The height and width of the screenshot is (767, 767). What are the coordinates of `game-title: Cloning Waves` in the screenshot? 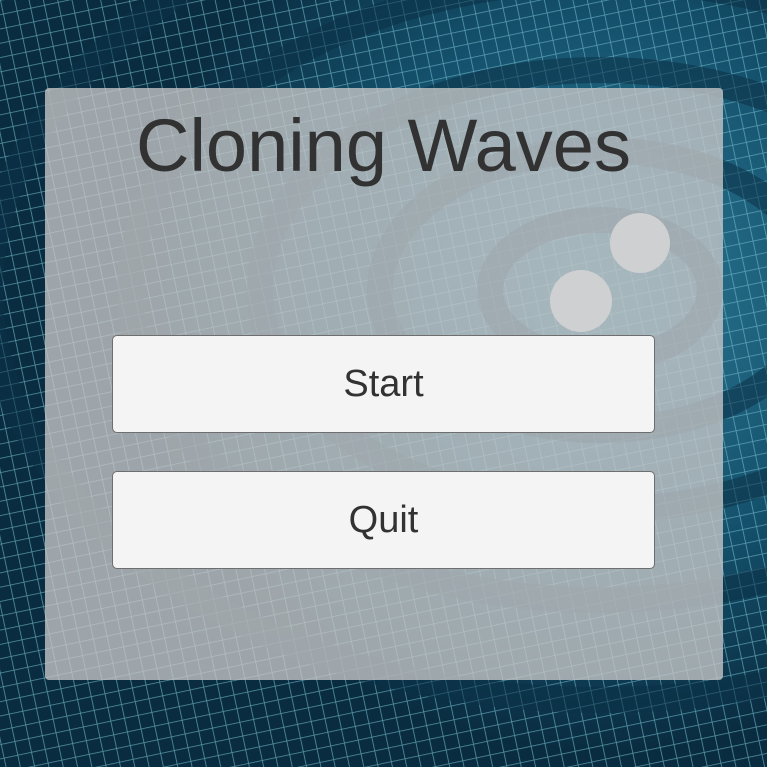 It's located at (383, 145).